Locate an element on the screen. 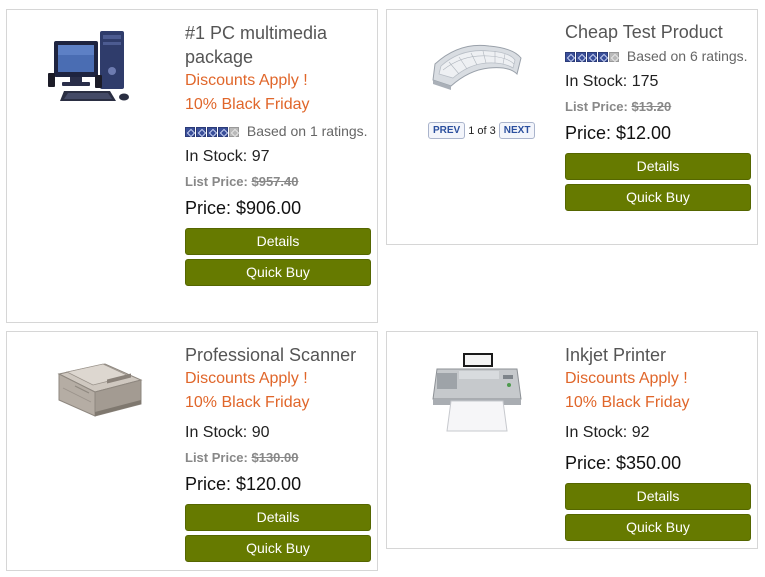  pager-status: 1 of 3 is located at coordinates (482, 130).